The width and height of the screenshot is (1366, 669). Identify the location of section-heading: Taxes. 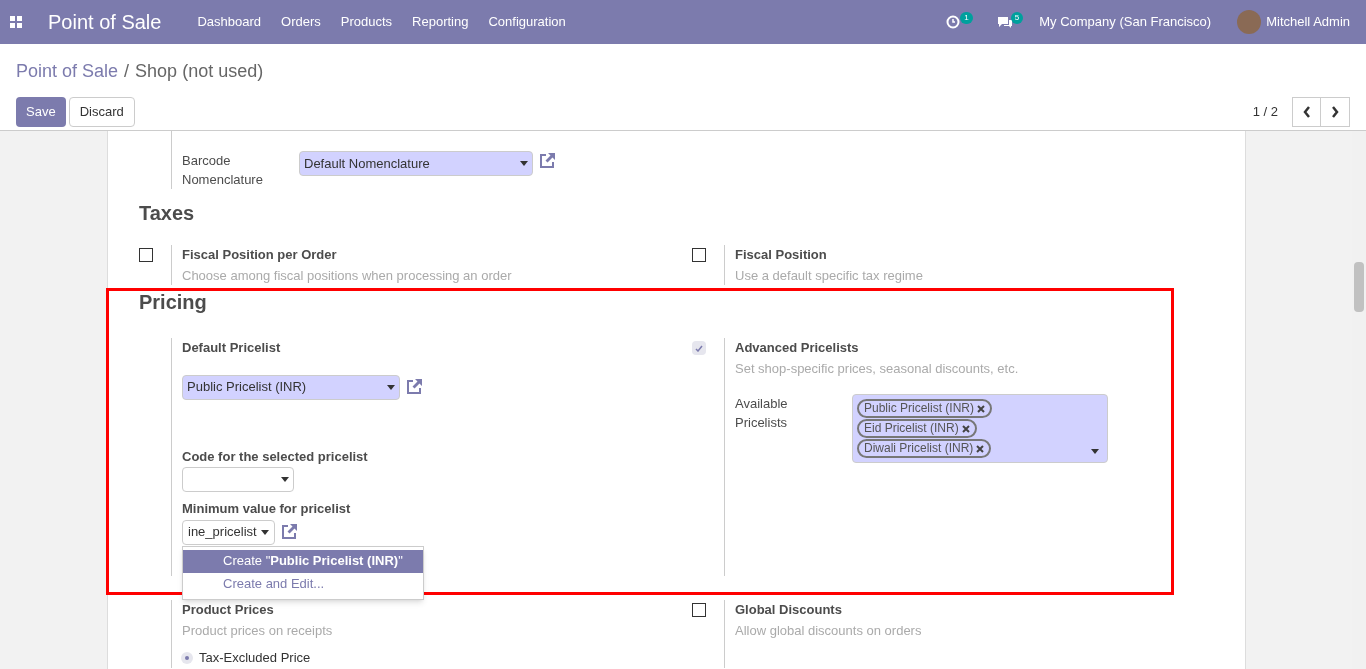
(167, 213).